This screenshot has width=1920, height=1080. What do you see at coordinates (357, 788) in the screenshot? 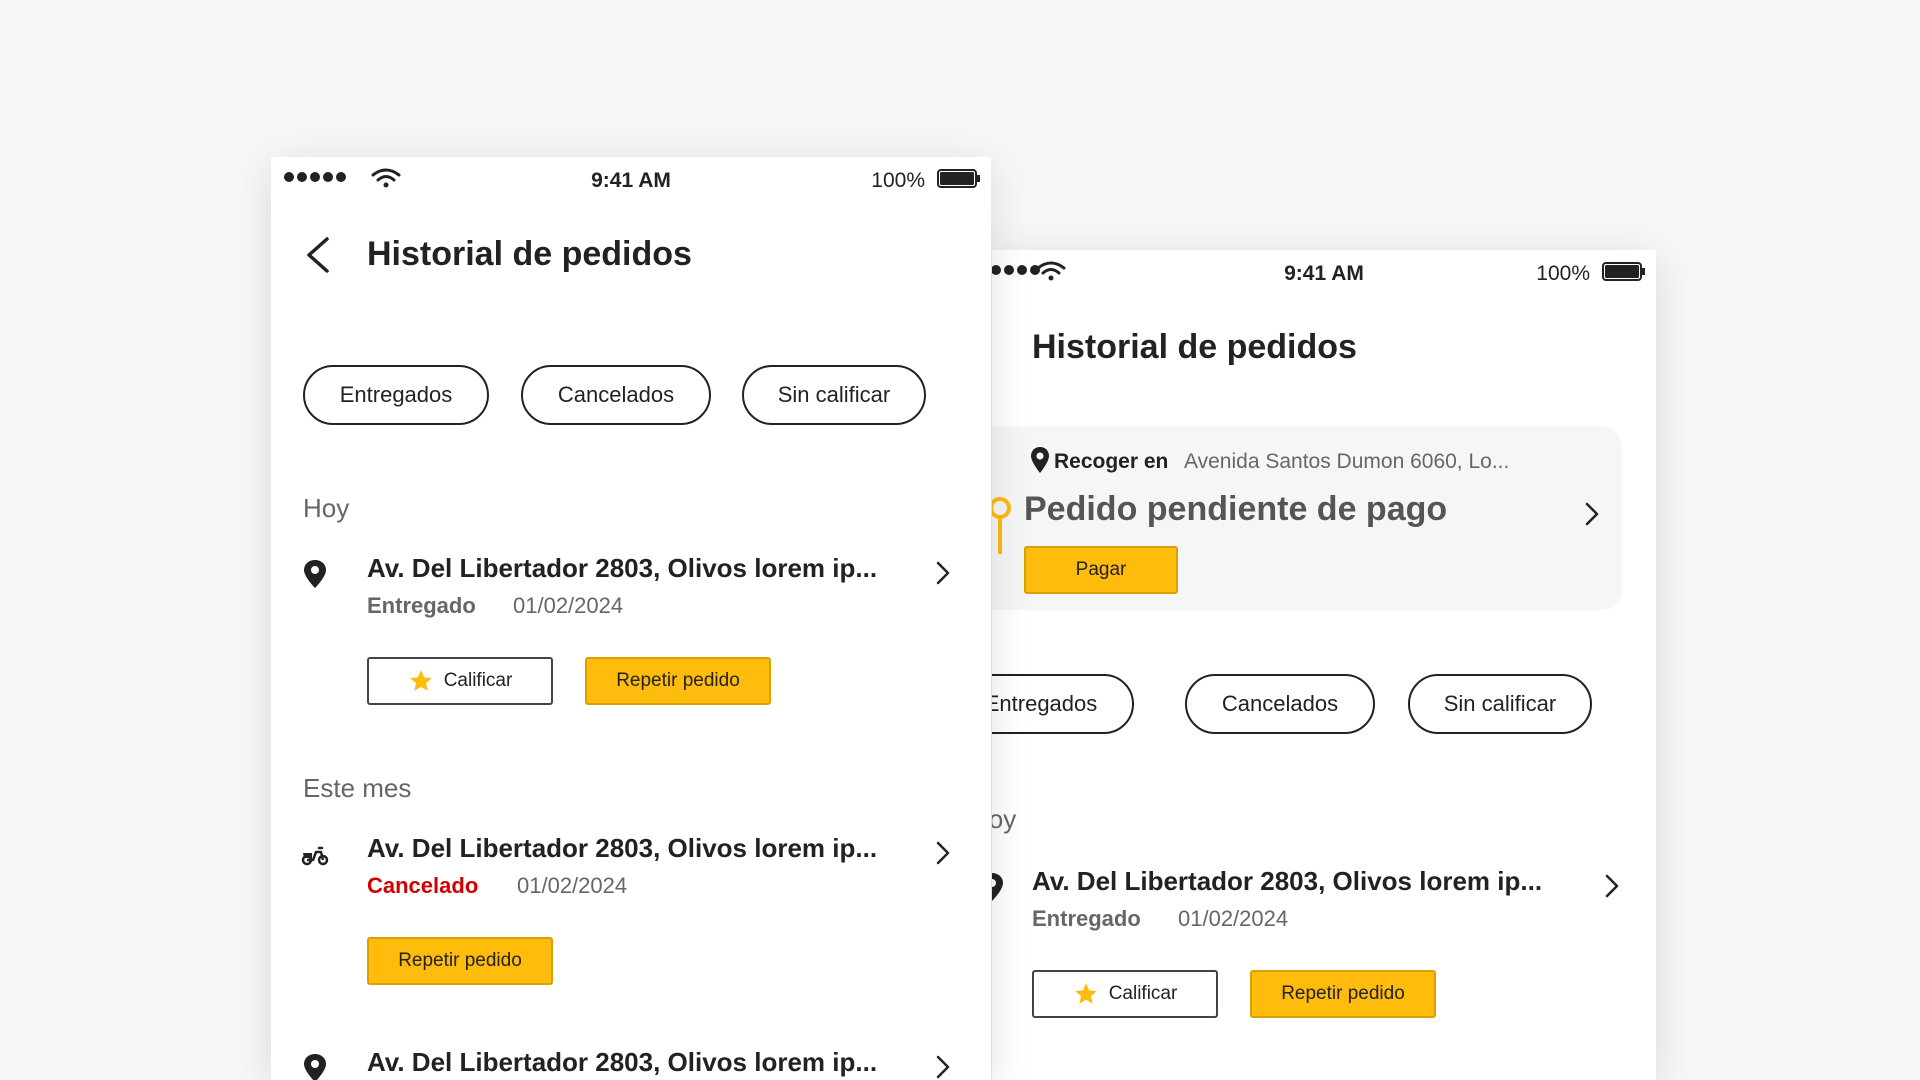
I see `section-this-month: Este mes` at bounding box center [357, 788].